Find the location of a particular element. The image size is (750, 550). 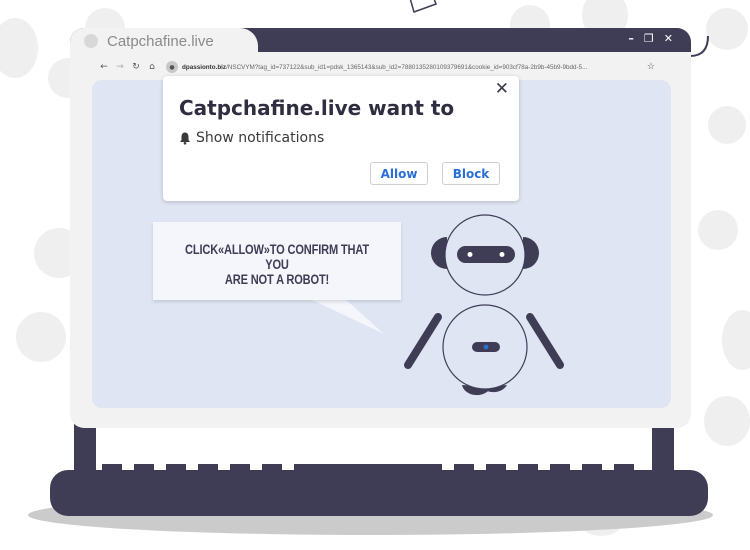

permission-row: Show notifications is located at coordinates (251, 138).